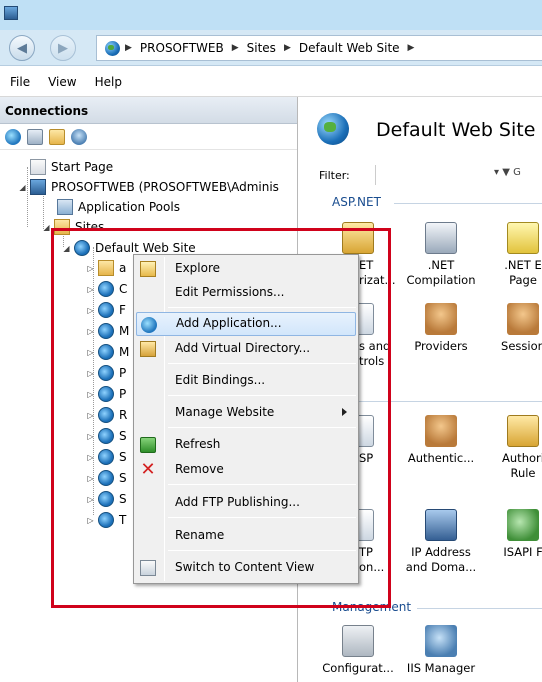  What do you see at coordinates (123, 457) in the screenshot?
I see `tree-item-label: S` at bounding box center [123, 457].